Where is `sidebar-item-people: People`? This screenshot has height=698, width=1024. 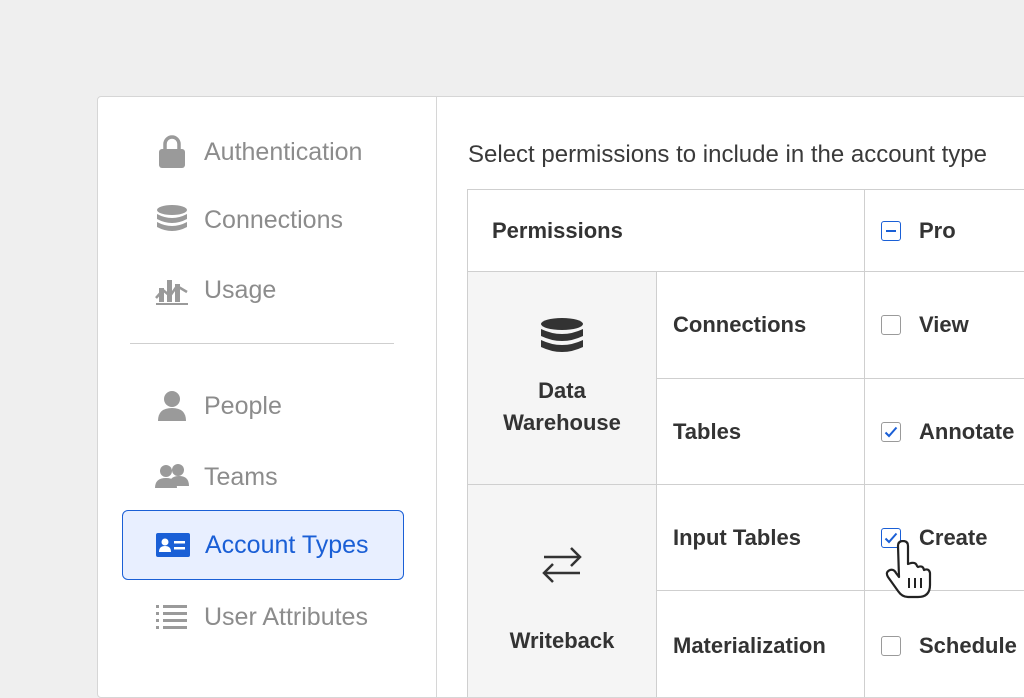 sidebar-item-people: People is located at coordinates (263, 406).